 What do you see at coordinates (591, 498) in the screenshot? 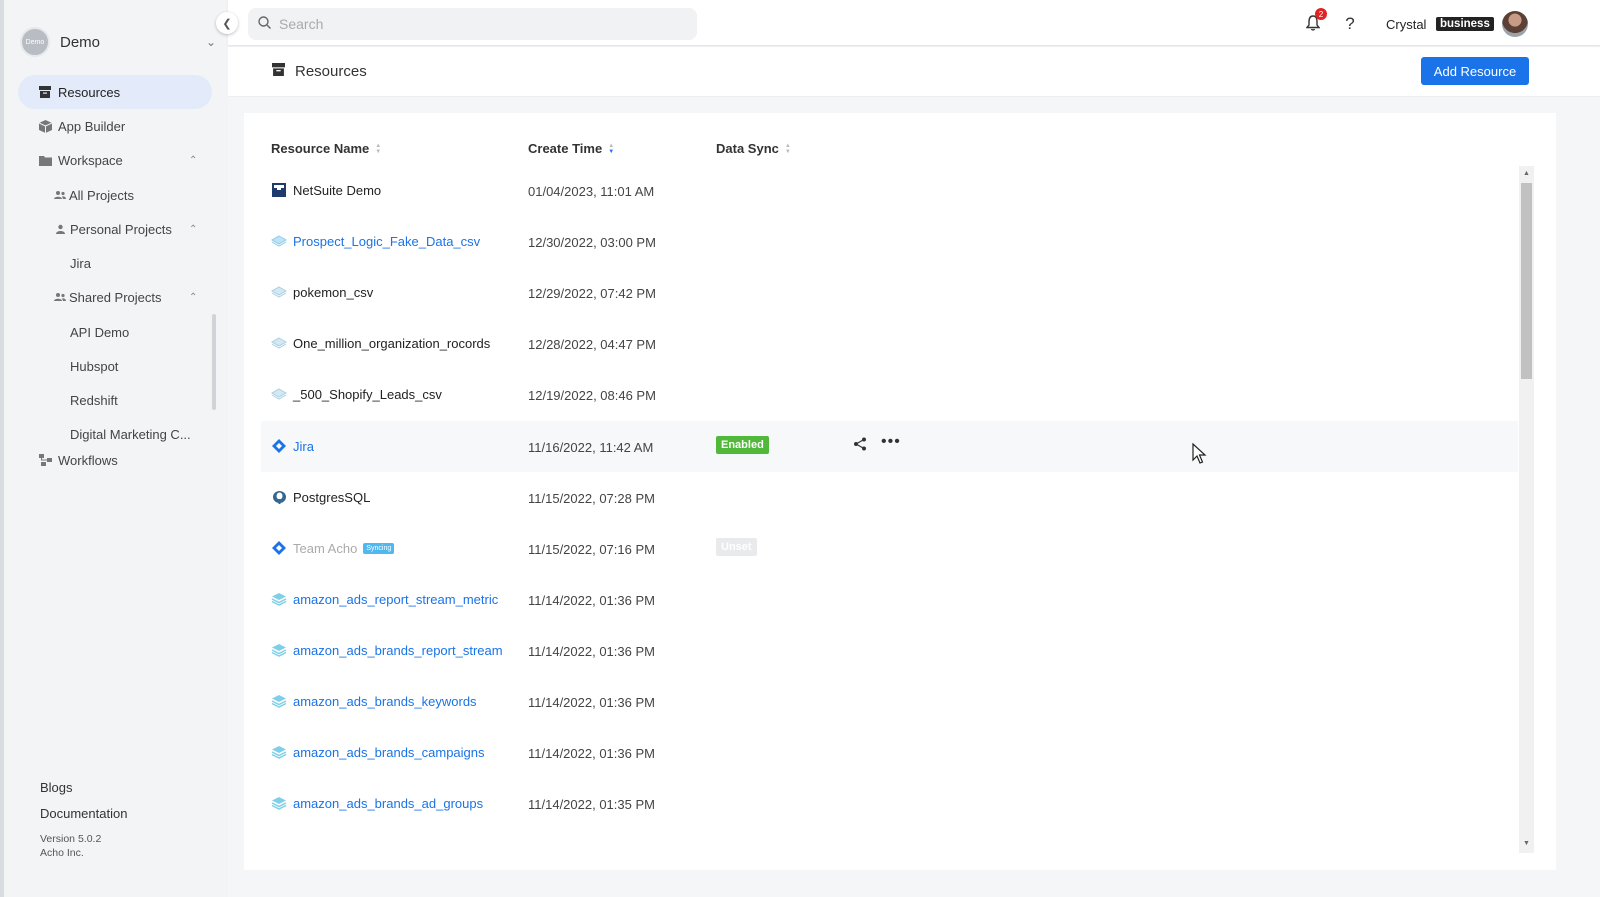
I see `create-time: 11/15/2022, 07:28 PM` at bounding box center [591, 498].